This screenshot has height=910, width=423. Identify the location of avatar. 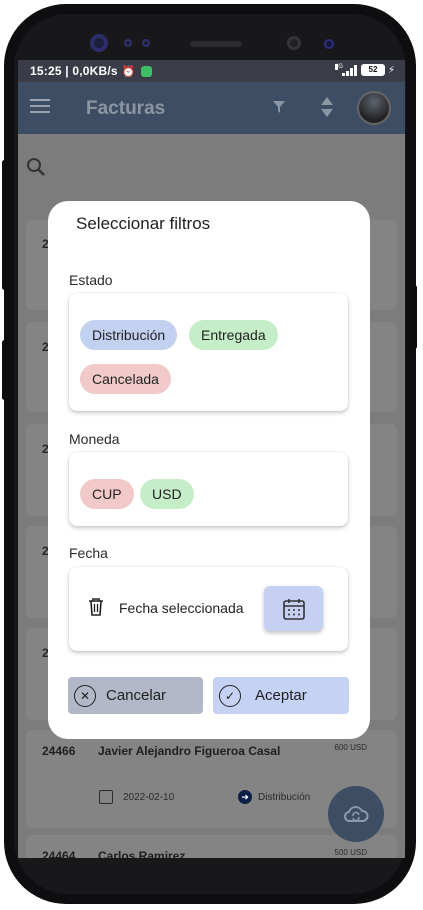
(374, 108).